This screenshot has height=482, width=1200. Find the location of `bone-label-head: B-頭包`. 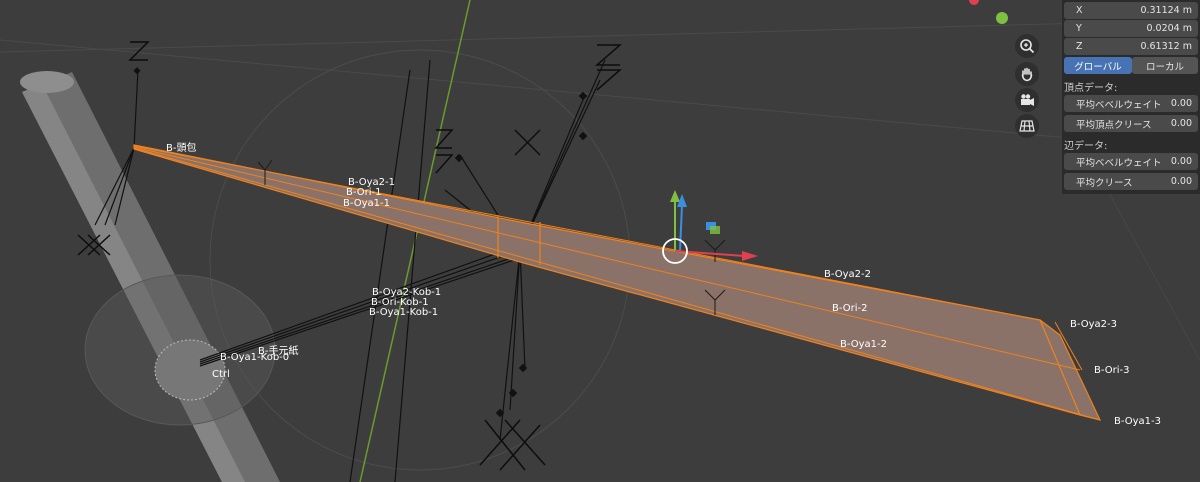

bone-label-head: B-頭包 is located at coordinates (181, 147).